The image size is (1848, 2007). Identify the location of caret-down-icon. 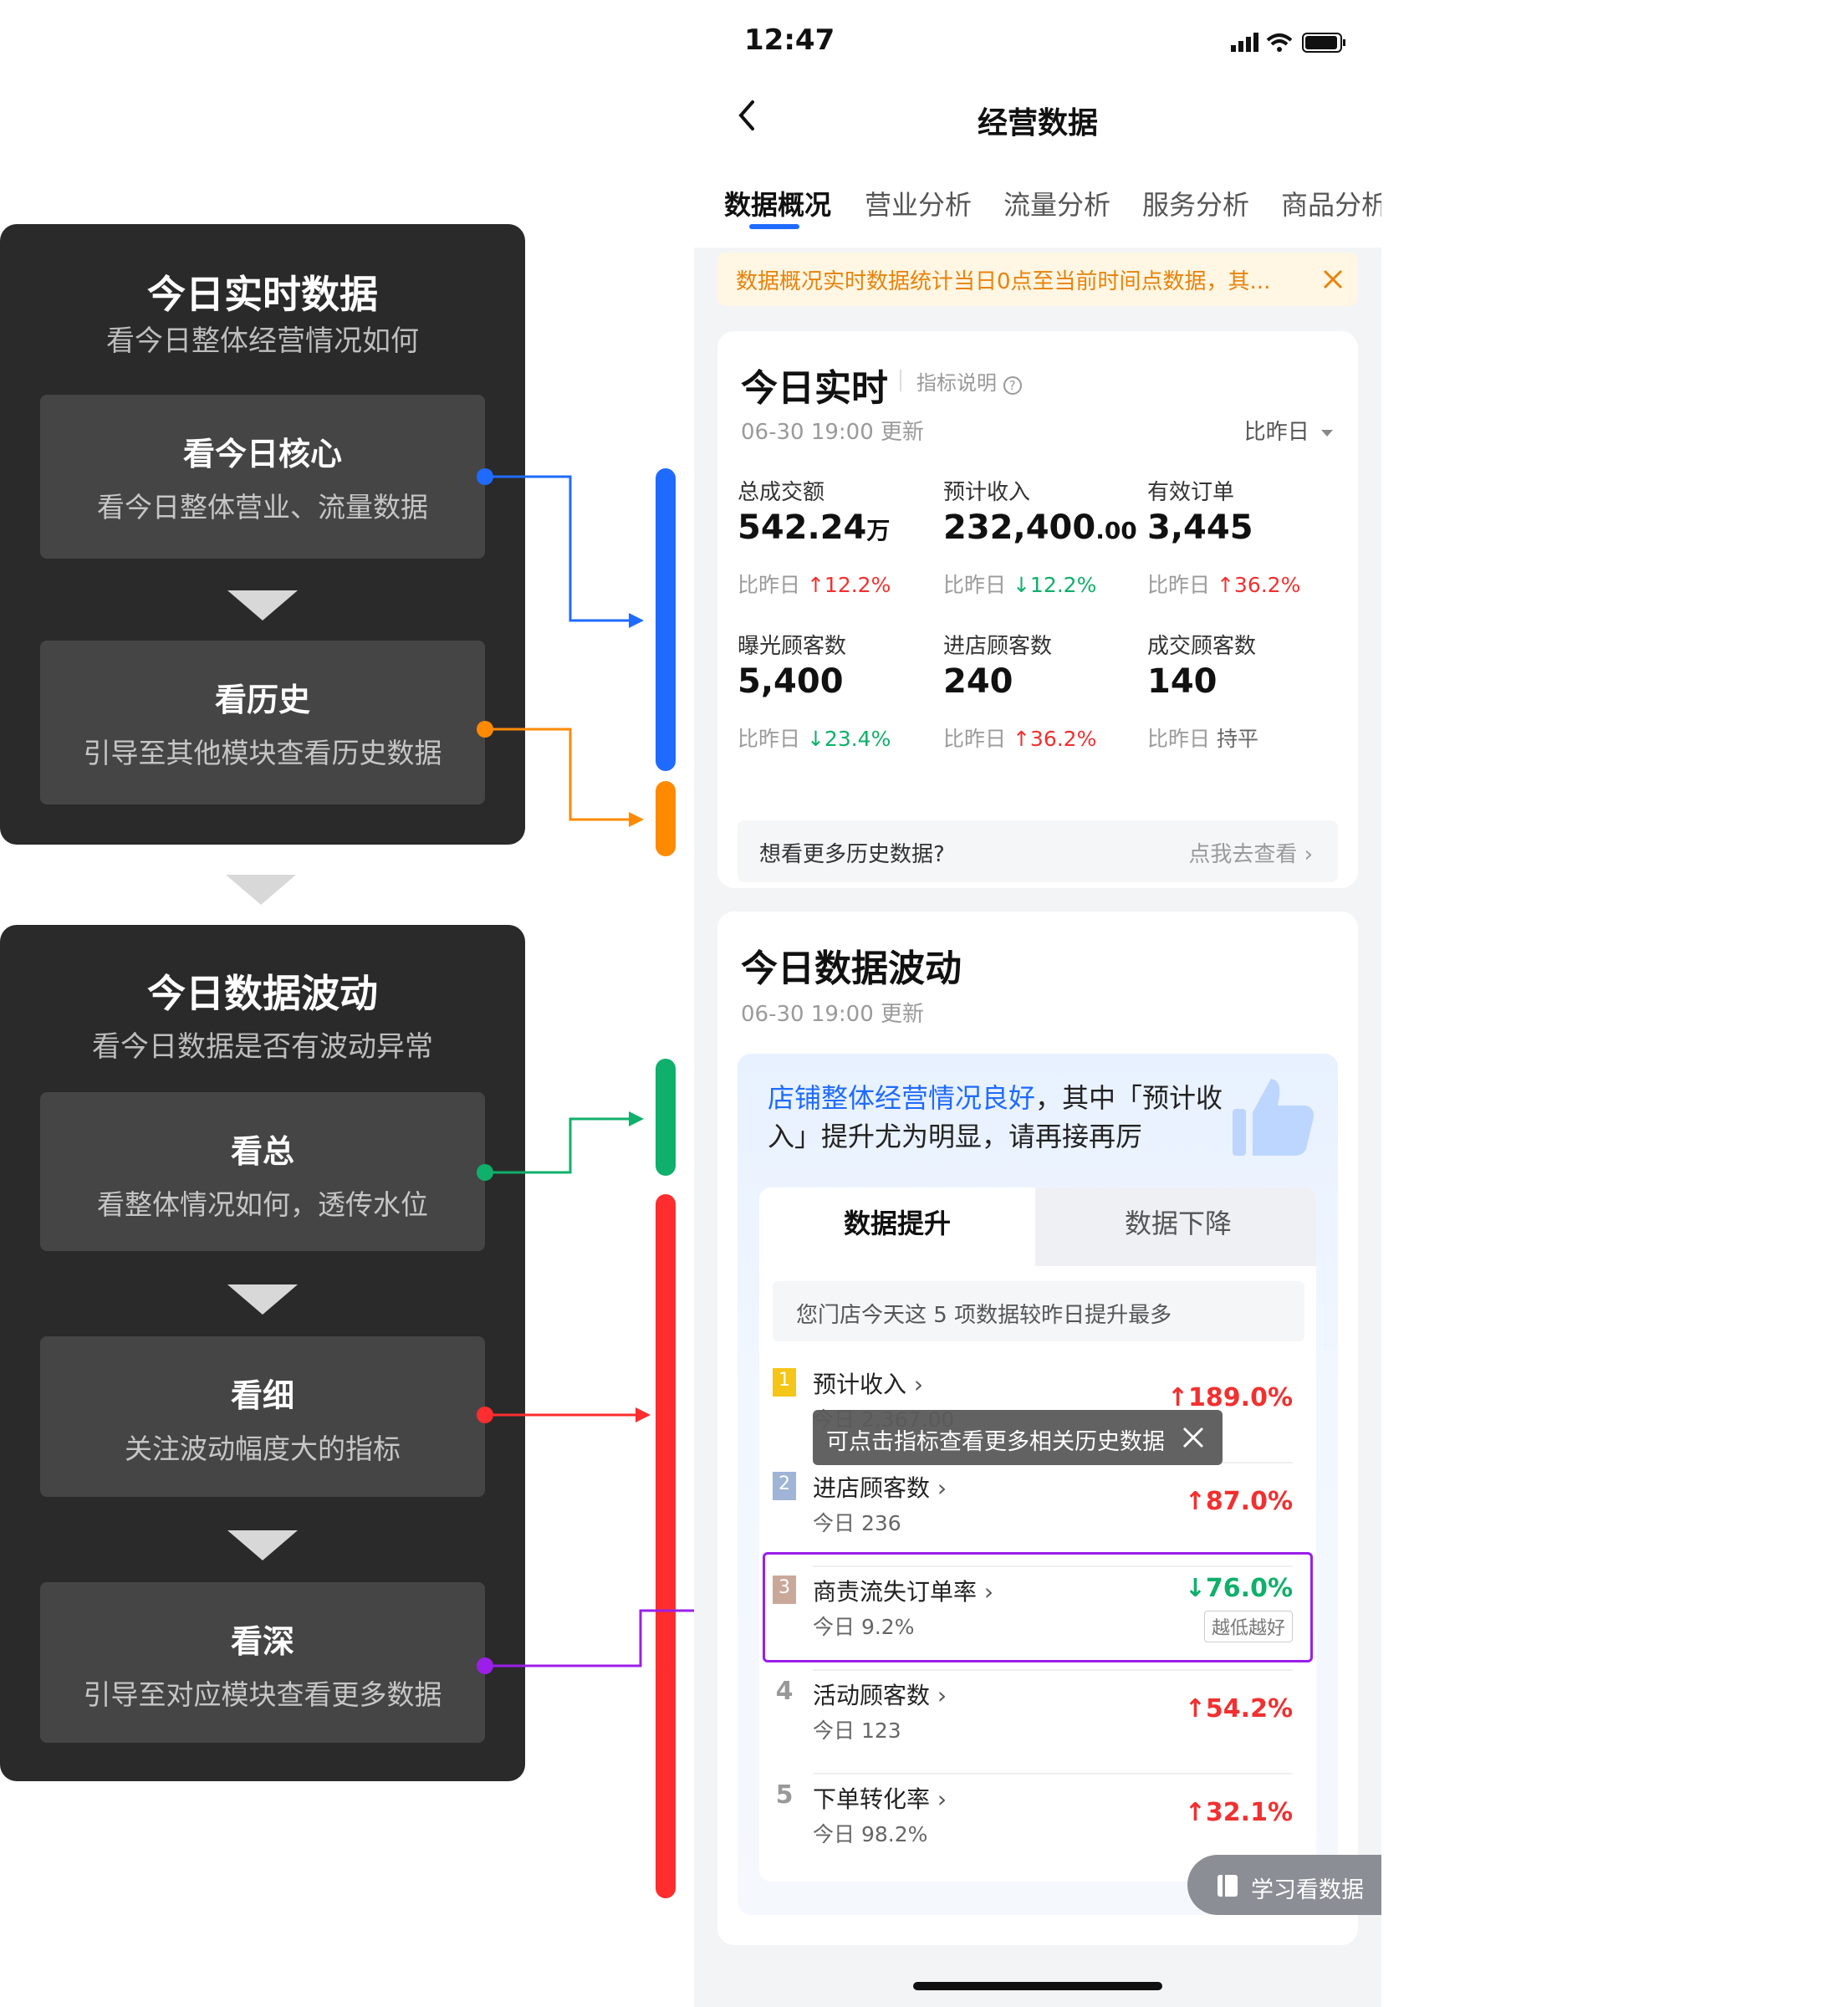
(1327, 433).